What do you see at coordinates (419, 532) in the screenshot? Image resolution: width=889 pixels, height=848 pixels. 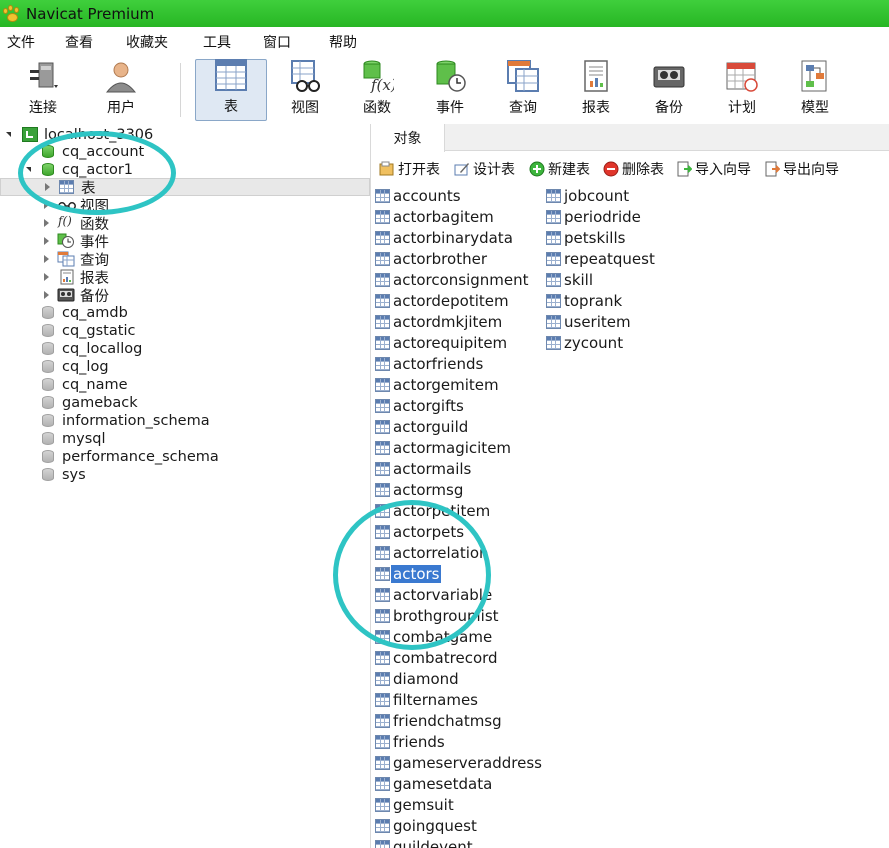 I see `table-item: actorpets` at bounding box center [419, 532].